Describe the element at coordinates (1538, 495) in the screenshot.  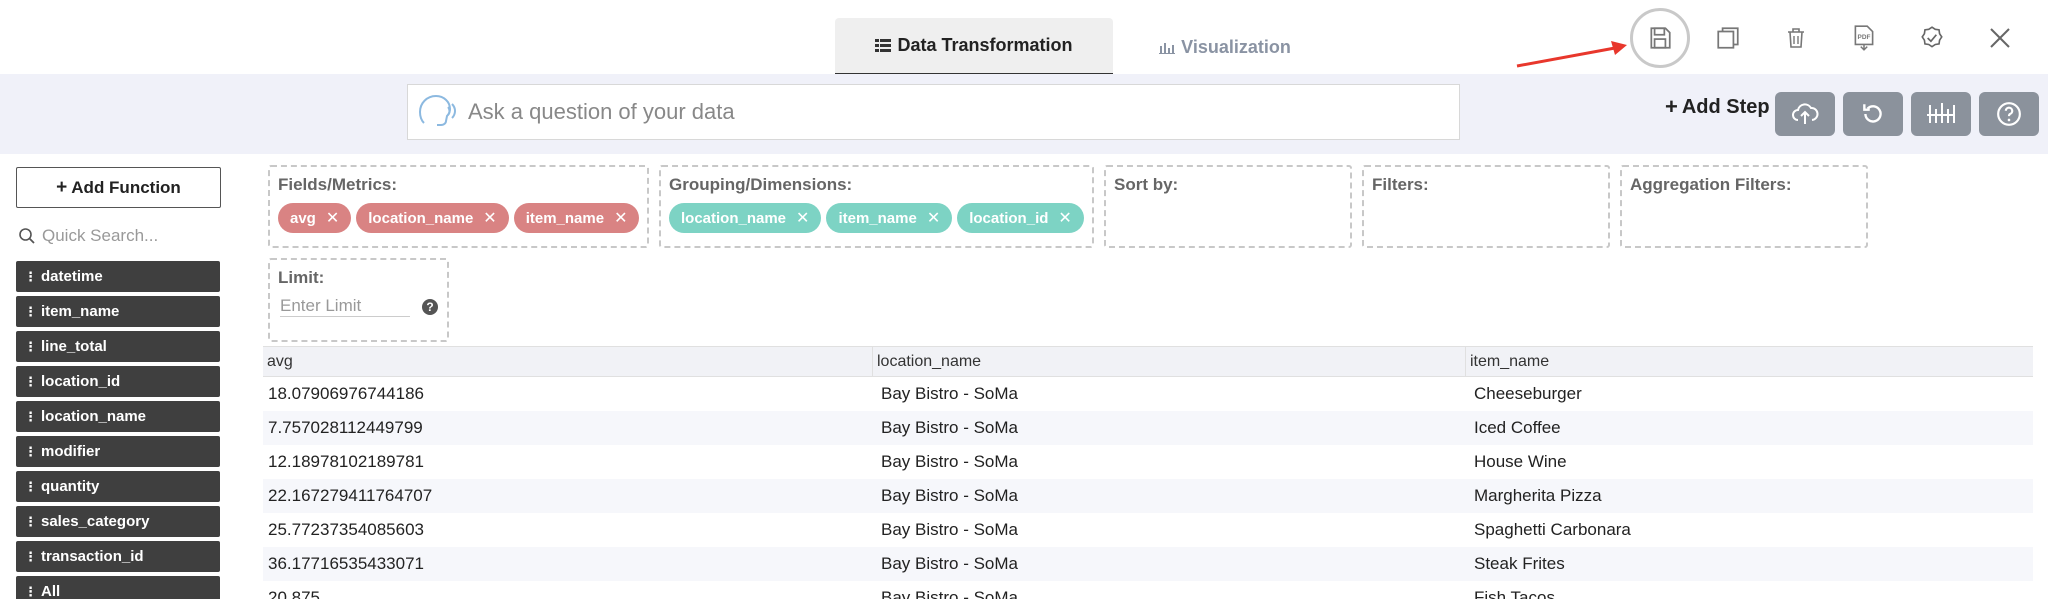
I see `table-cell: Margherita Pizza` at that location.